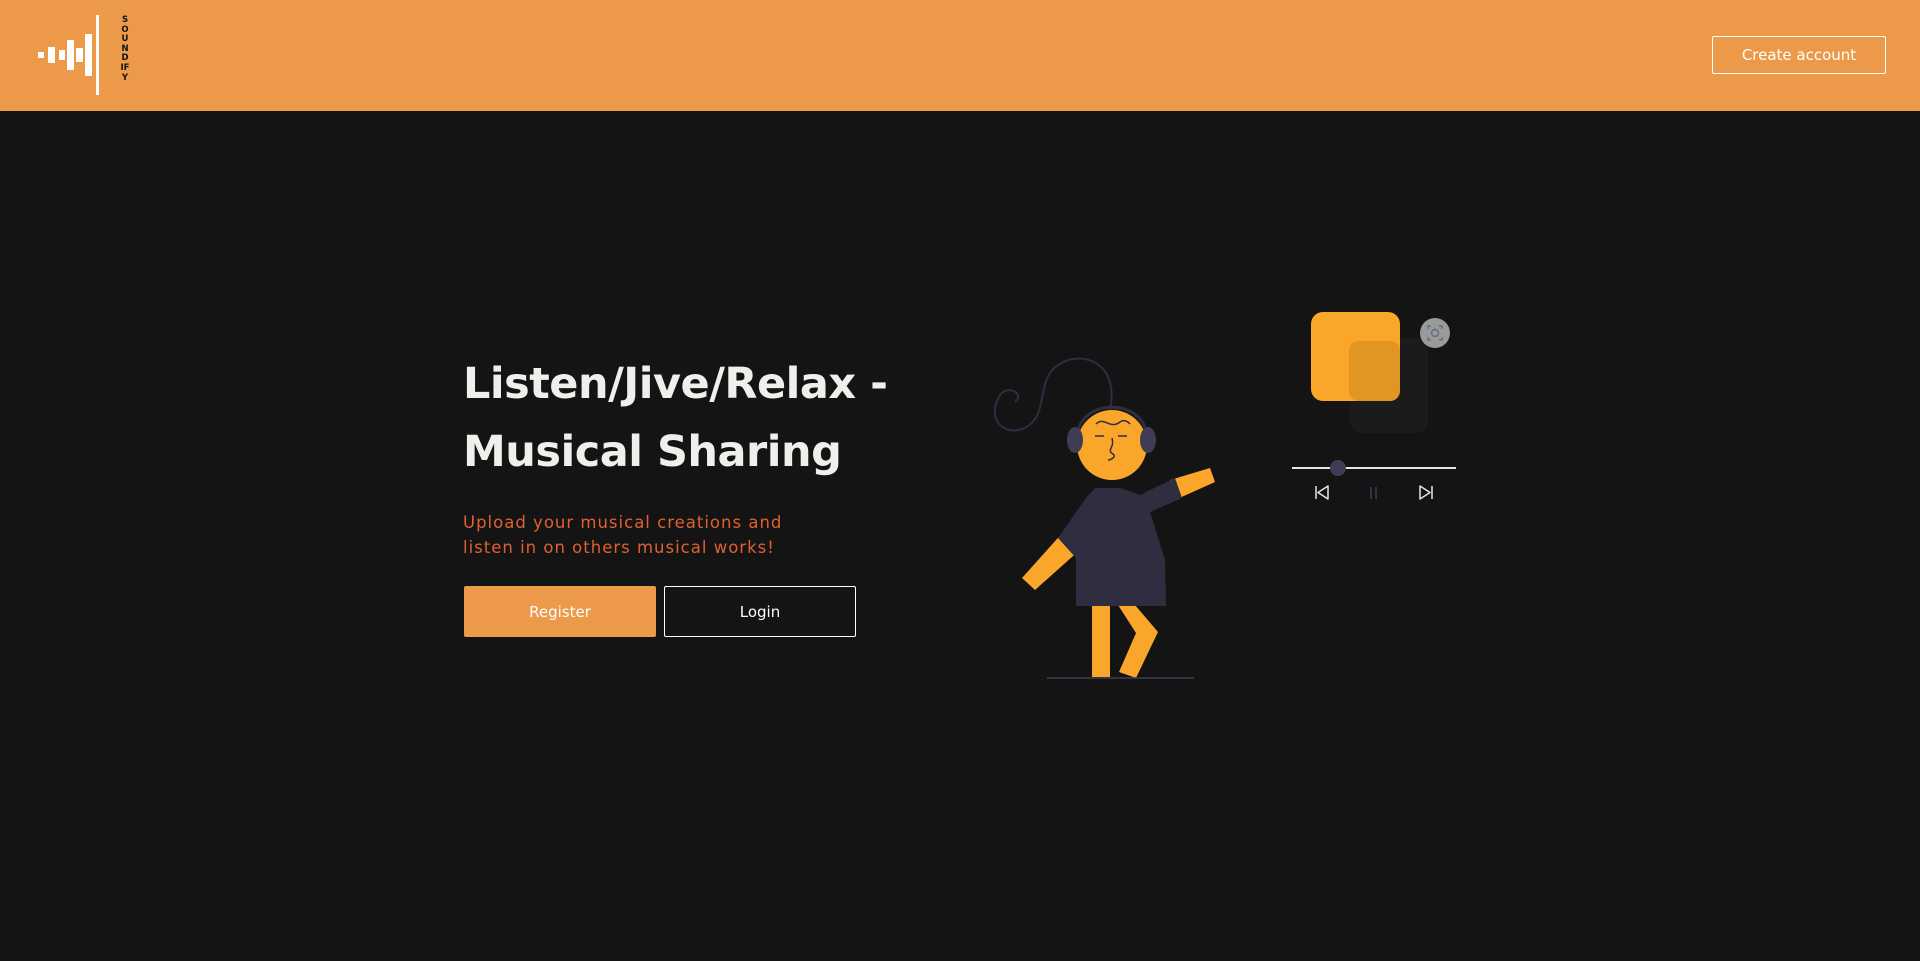 This screenshot has height=961, width=1920. What do you see at coordinates (1224, 495) in the screenshot?
I see `music-illustration` at bounding box center [1224, 495].